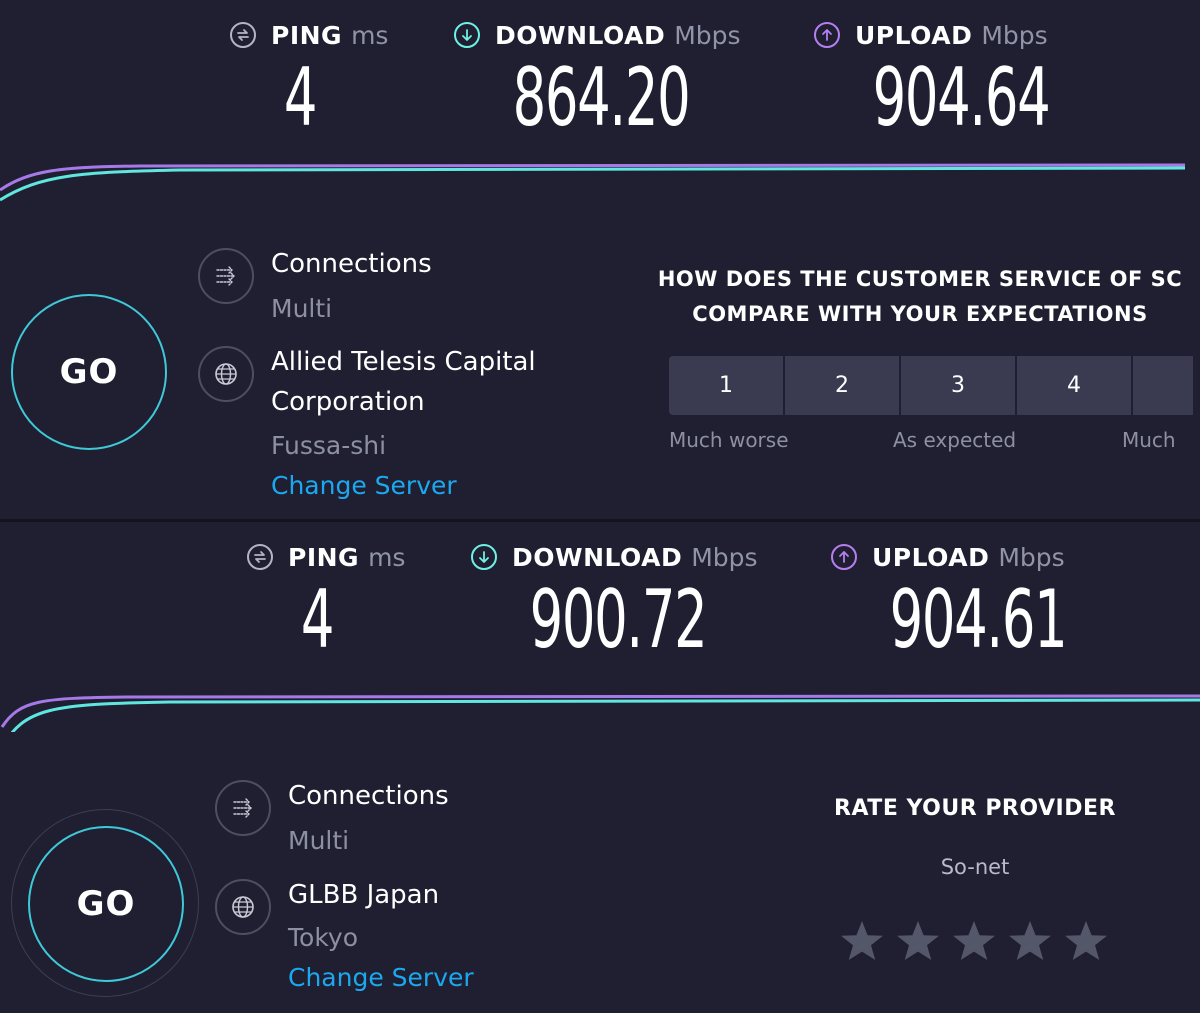  Describe the element at coordinates (726, 385) in the screenshot. I see `survey-option-1: 1` at that location.